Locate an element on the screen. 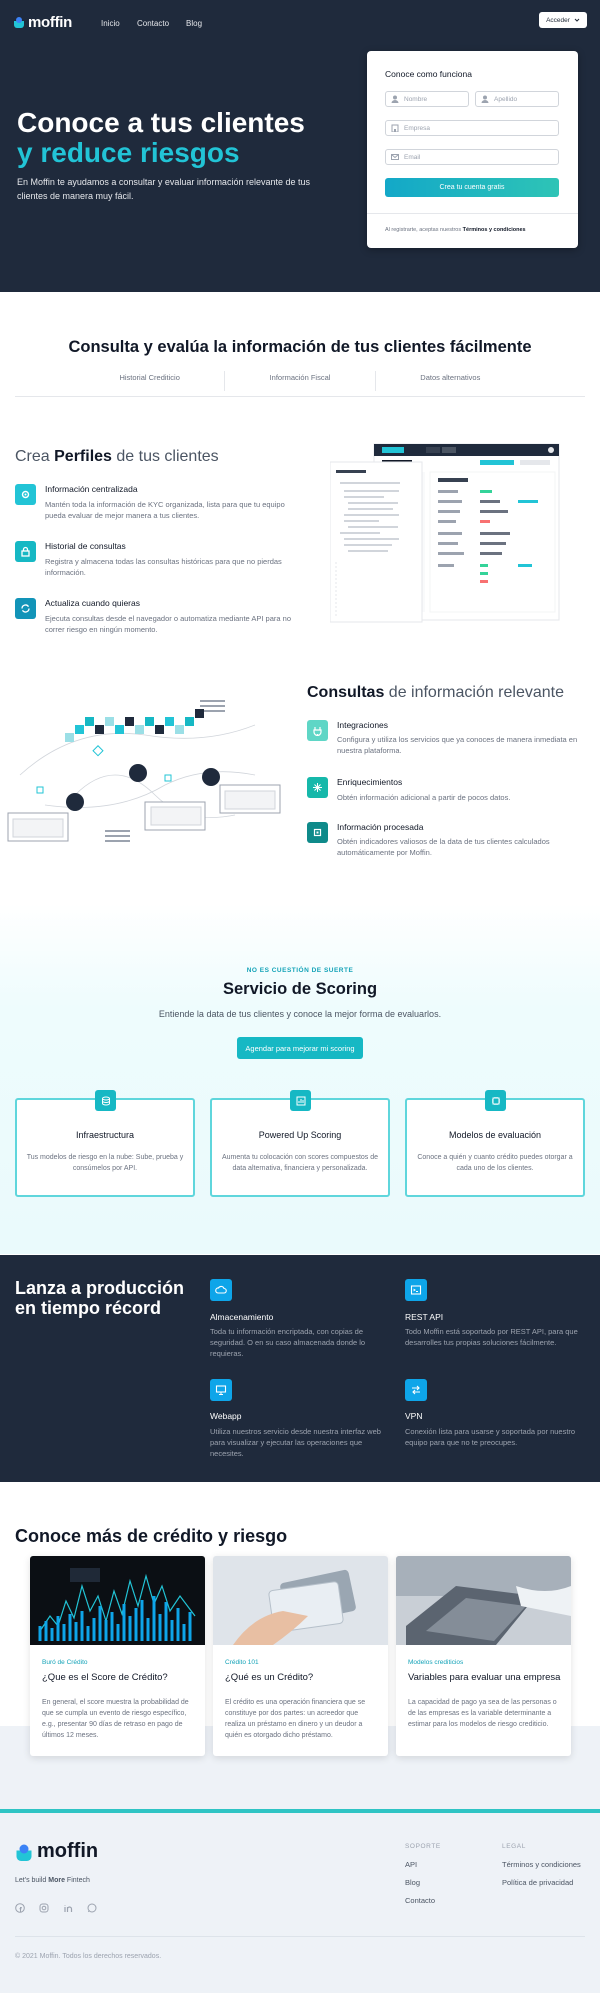  gear-icon is located at coordinates (25, 494).